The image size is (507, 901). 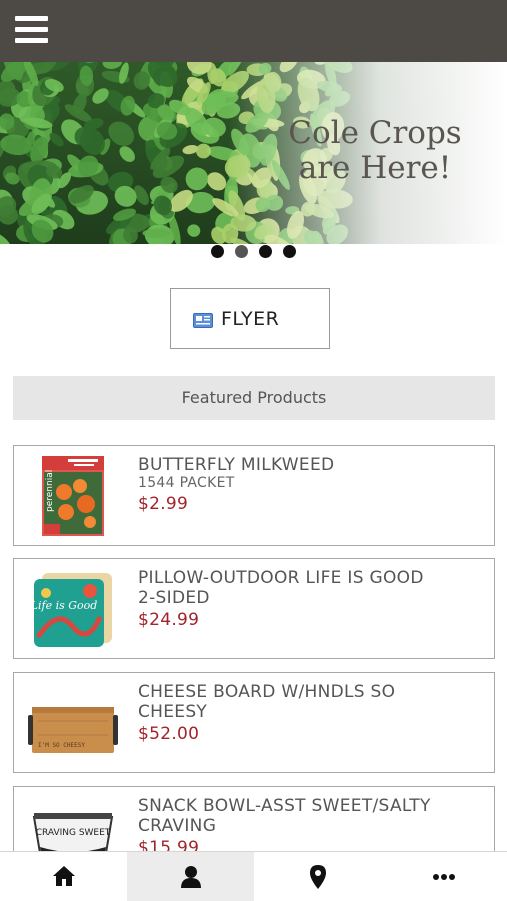 I want to click on nav-tab-home, so click(x=63, y=876).